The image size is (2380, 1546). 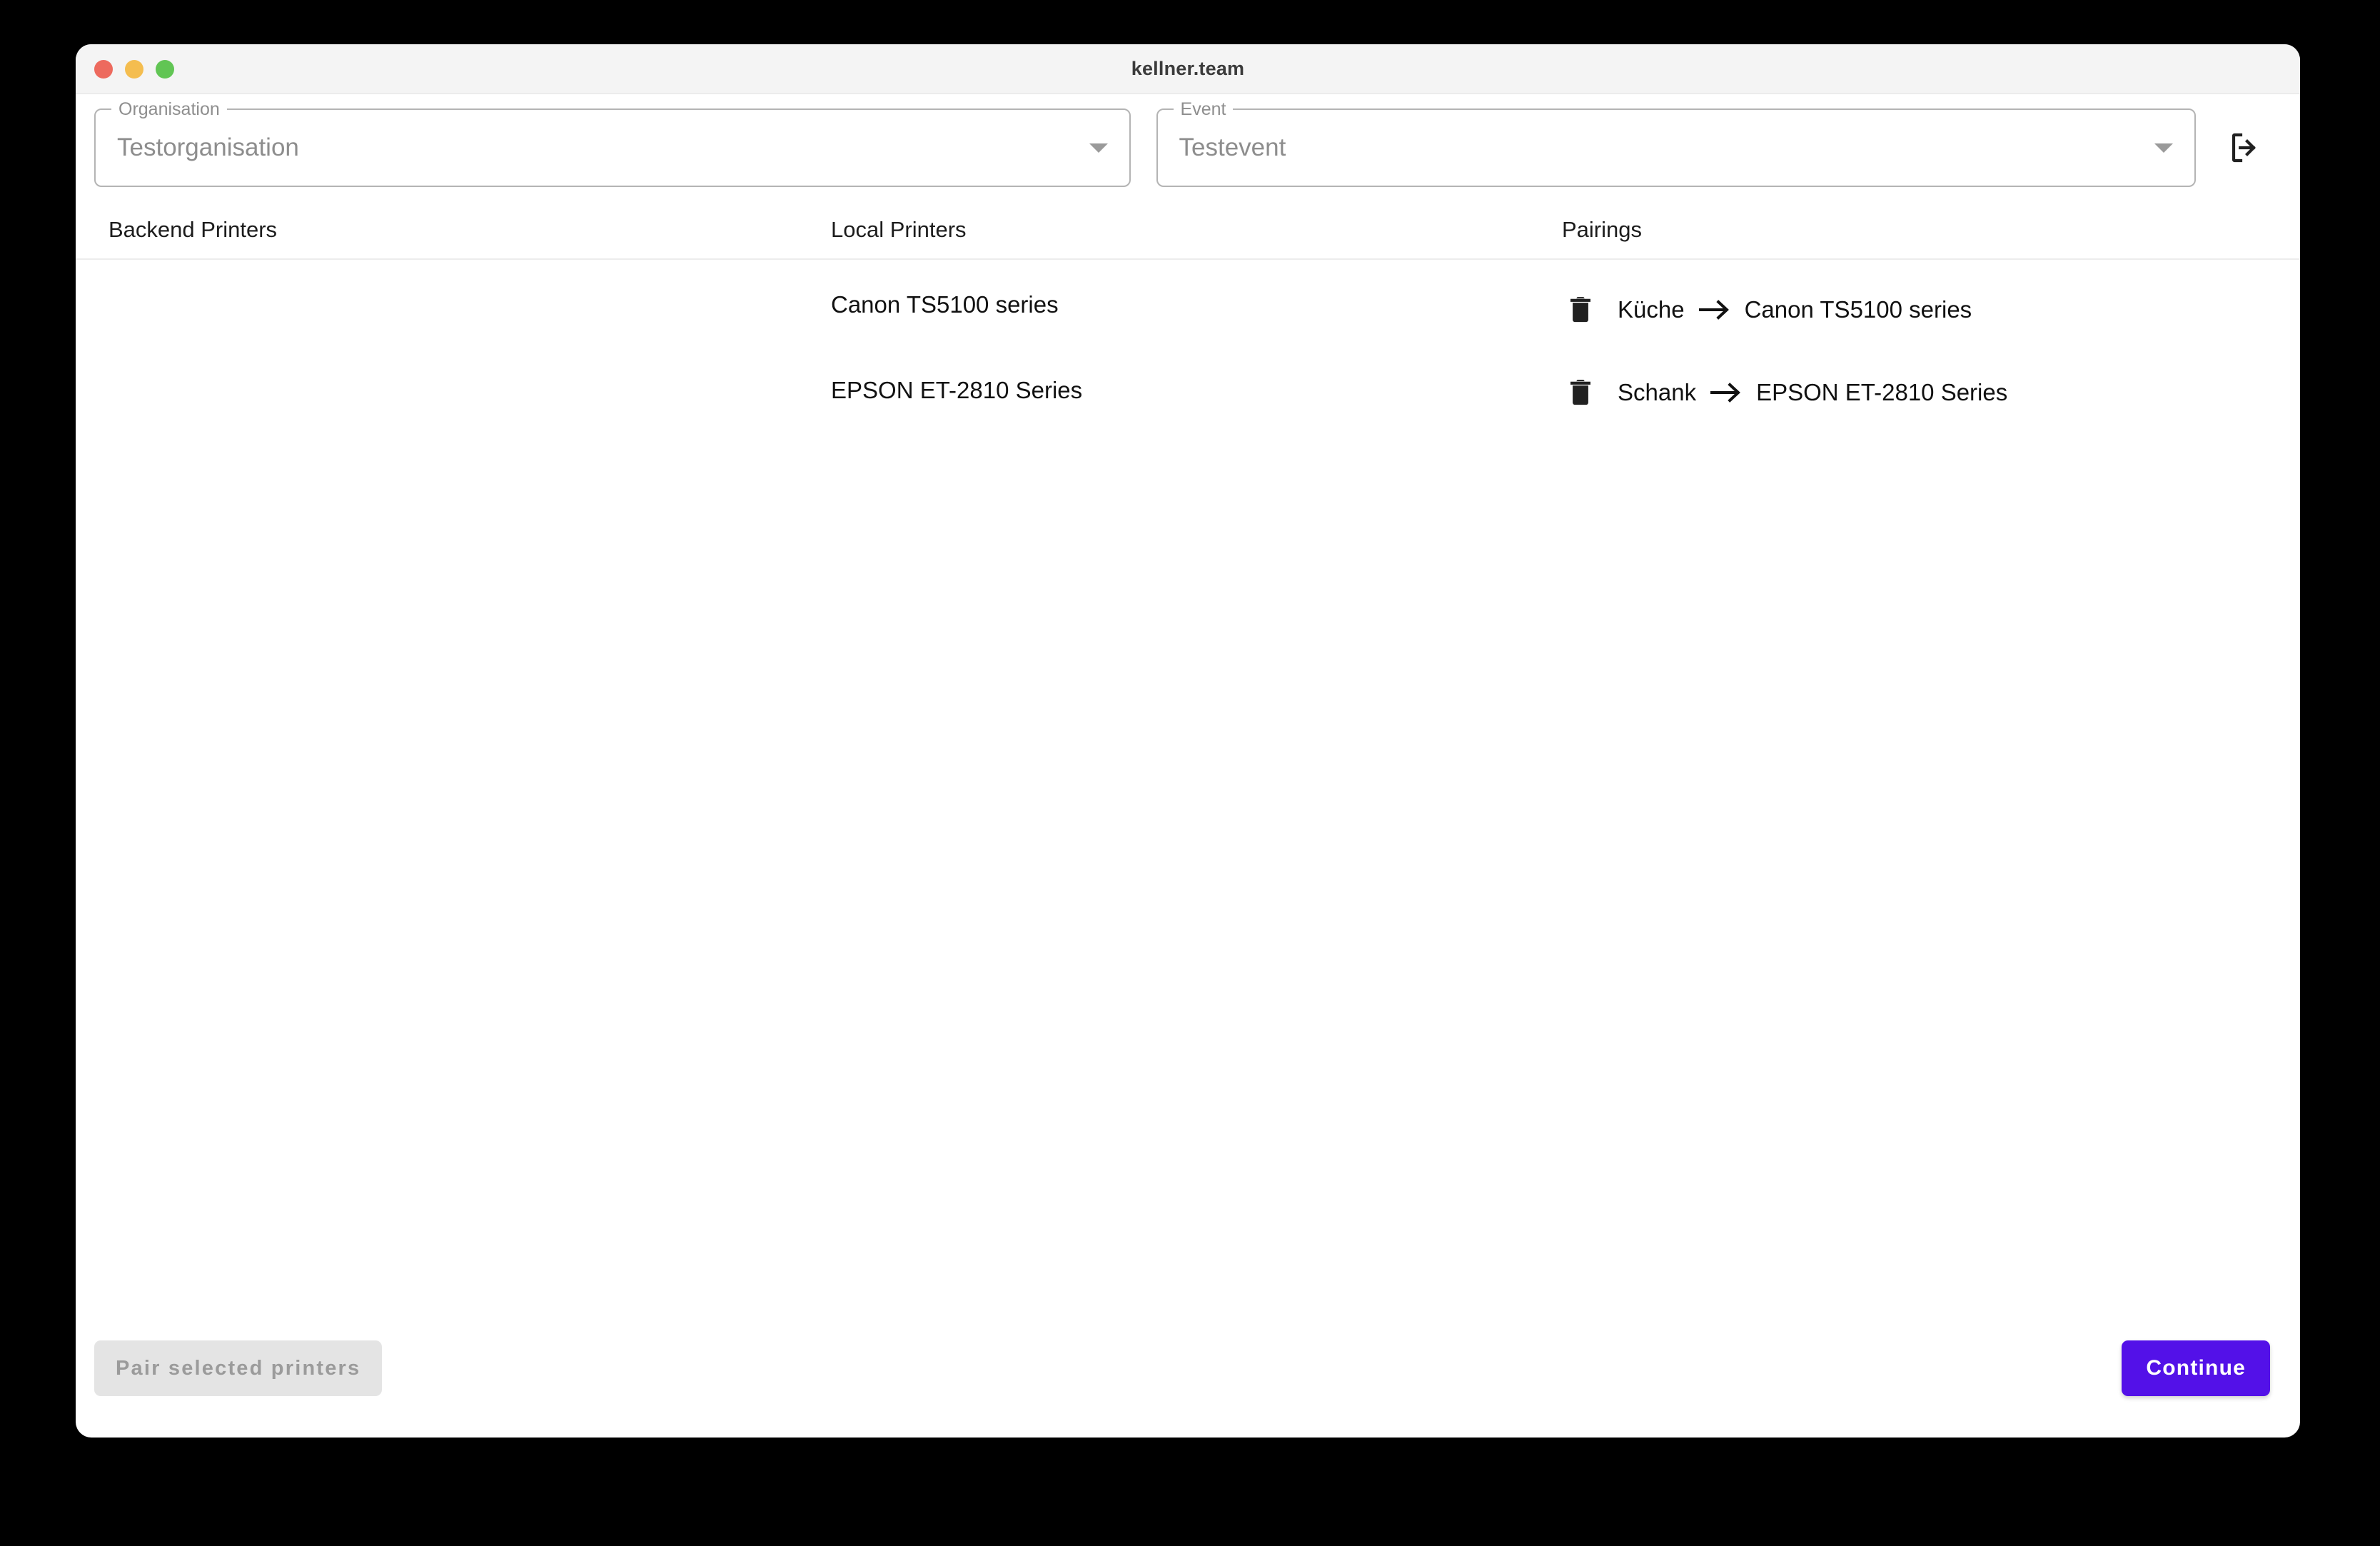 What do you see at coordinates (1232, 147) in the screenshot?
I see `event-value: Testevent` at bounding box center [1232, 147].